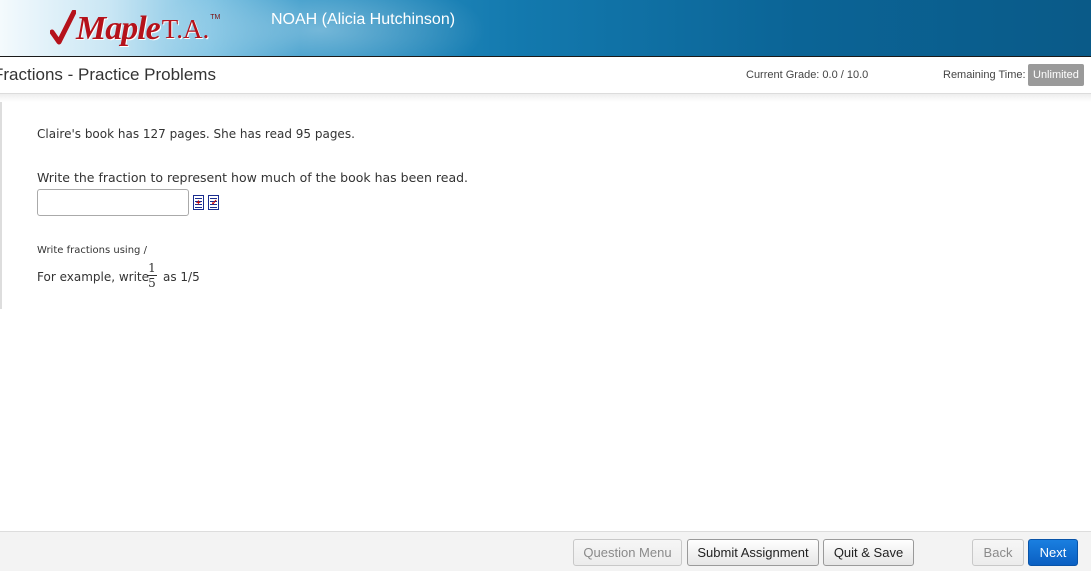 The width and height of the screenshot is (1091, 571). I want to click on maple-ta-logo: Maple T.A. TM, so click(135, 28).